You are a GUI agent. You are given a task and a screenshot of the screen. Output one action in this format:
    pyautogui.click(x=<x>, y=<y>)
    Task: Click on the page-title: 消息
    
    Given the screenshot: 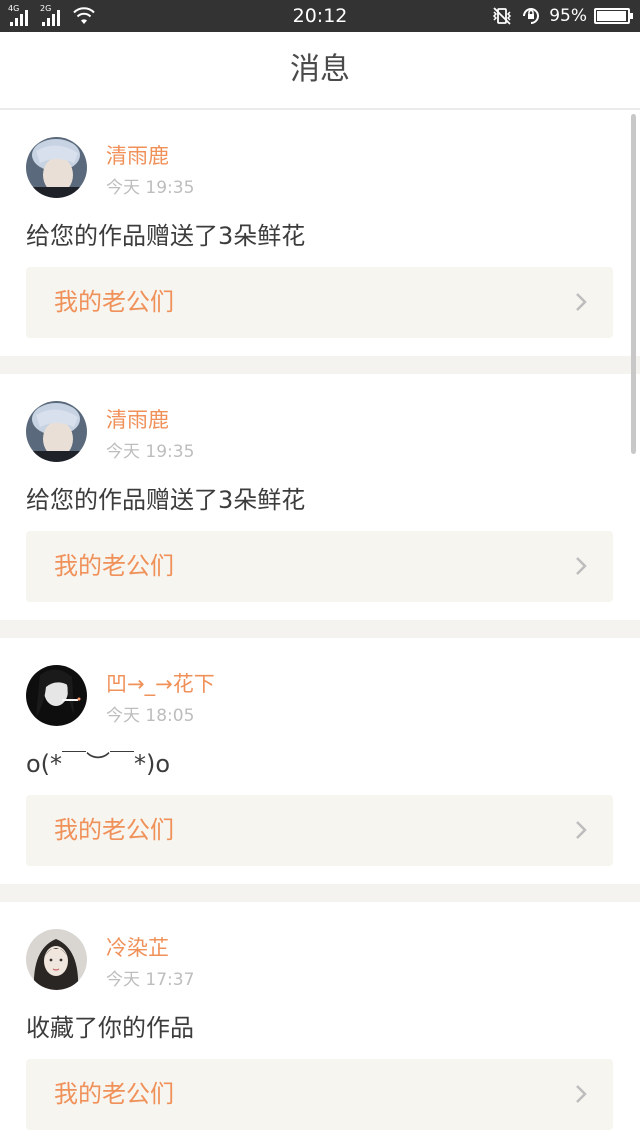 What is the action you would take?
    pyautogui.click(x=320, y=71)
    